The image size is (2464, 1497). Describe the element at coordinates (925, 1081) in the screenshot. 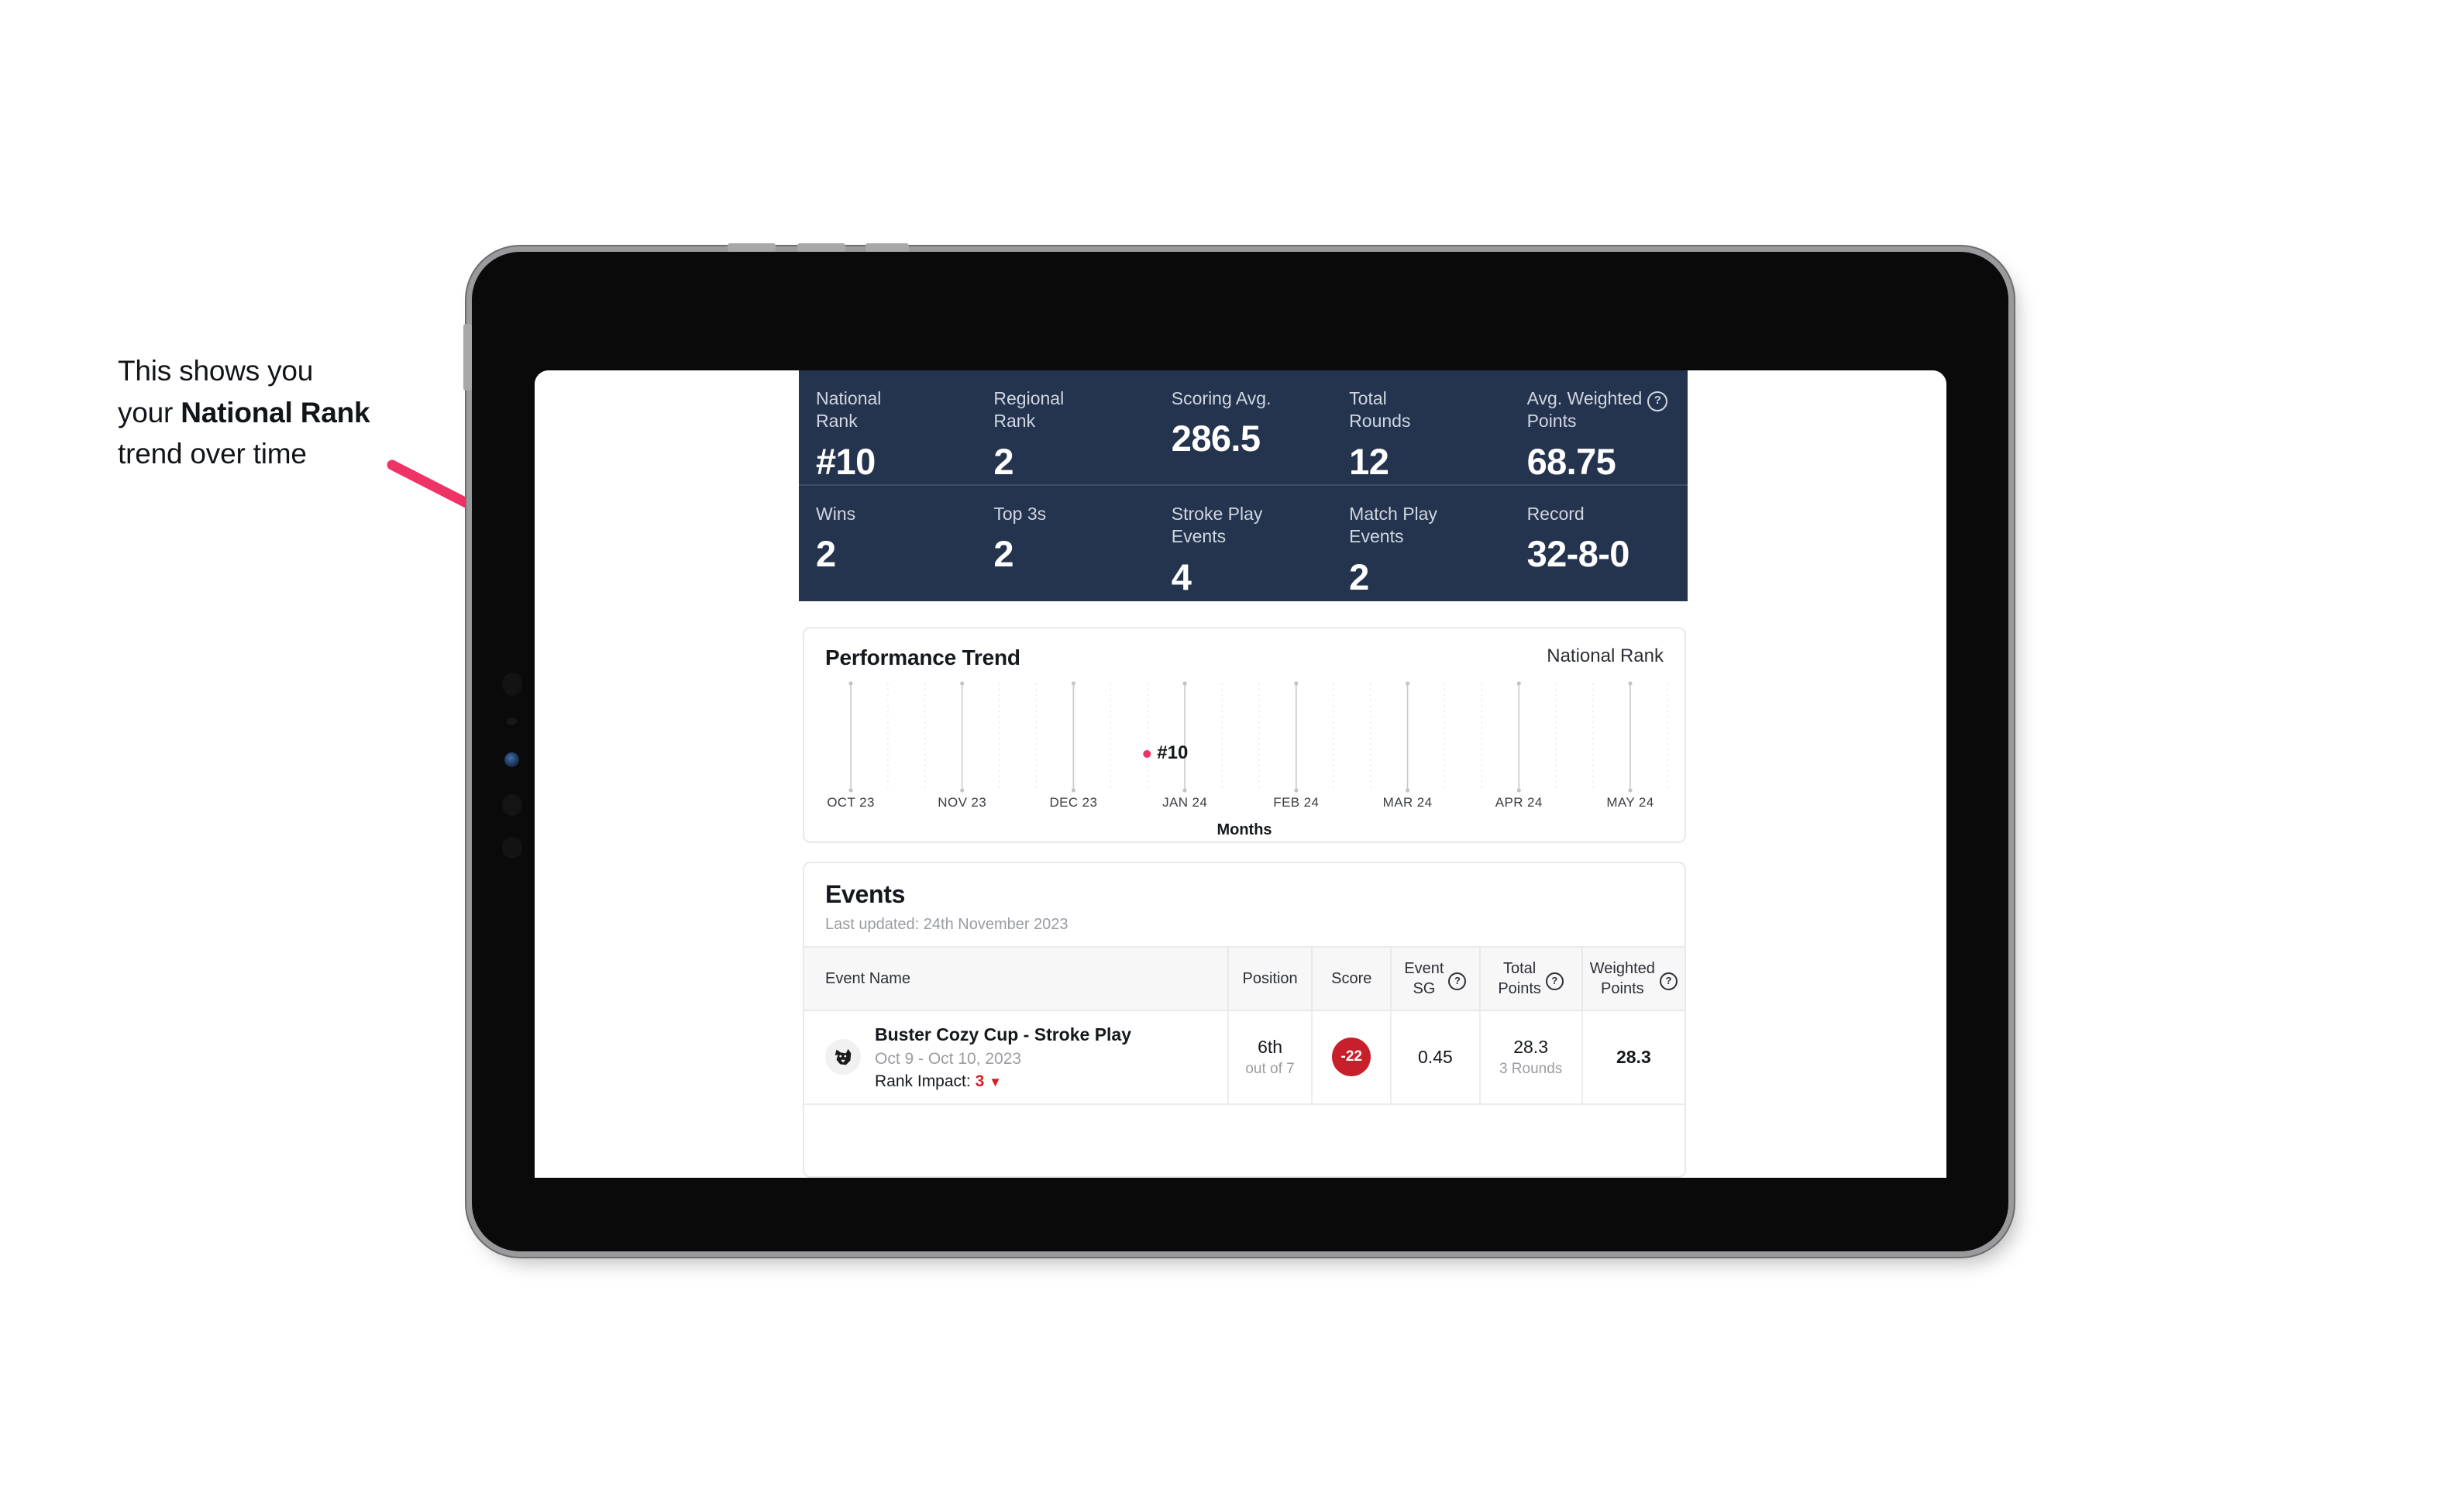

I see `rank-impact-label: Rank Impact:` at that location.